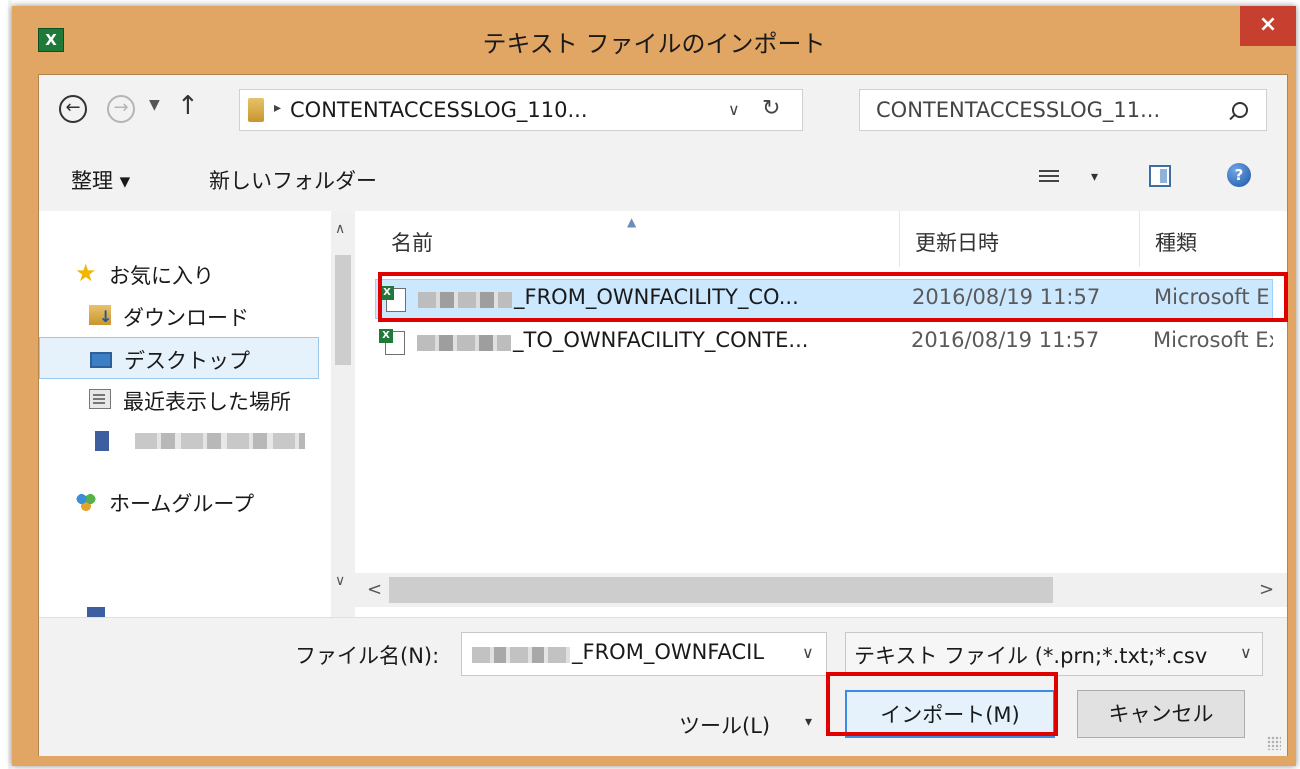  What do you see at coordinates (121, 109) in the screenshot?
I see `forward-arrow-icon: →` at bounding box center [121, 109].